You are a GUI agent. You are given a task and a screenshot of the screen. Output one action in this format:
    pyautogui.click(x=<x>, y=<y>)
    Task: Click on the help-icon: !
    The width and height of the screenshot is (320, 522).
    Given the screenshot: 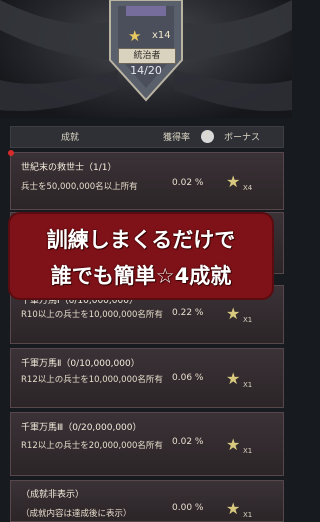 What is the action you would take?
    pyautogui.click(x=207, y=136)
    